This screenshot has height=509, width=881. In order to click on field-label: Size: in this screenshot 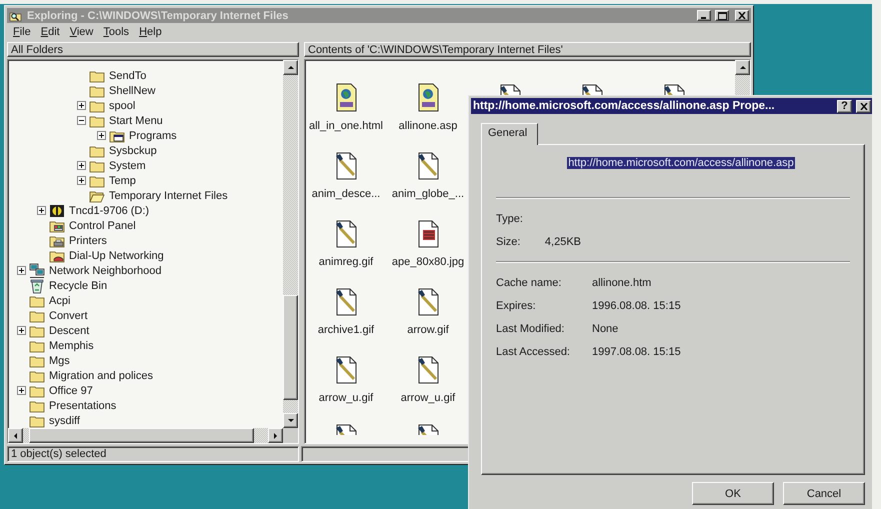, I will do `click(509, 242)`.